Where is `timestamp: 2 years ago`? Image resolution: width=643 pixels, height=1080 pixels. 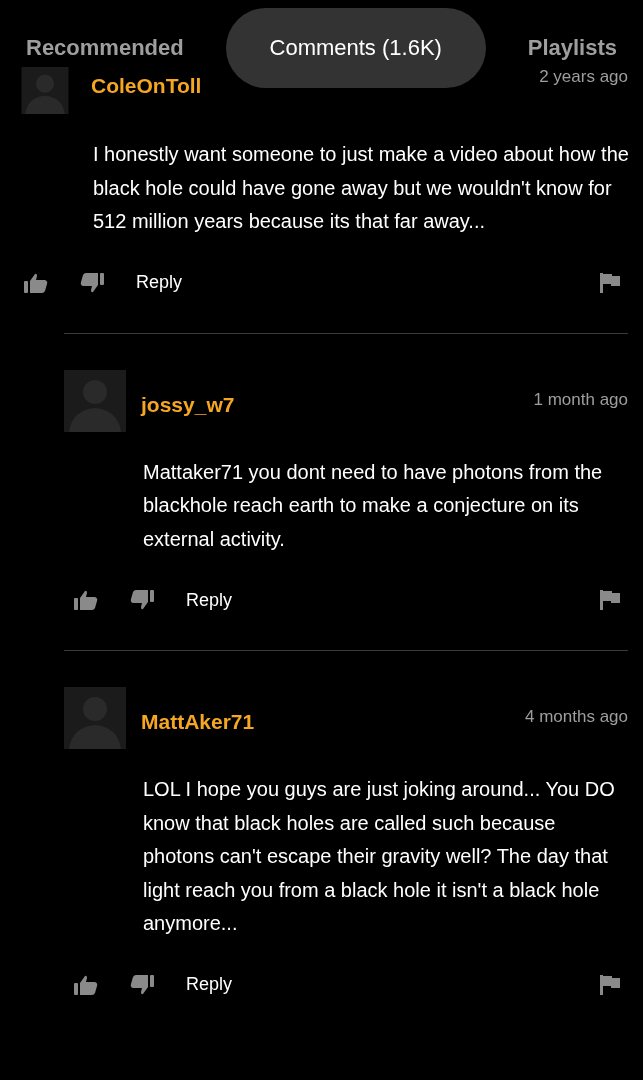
timestamp: 2 years ago is located at coordinates (583, 77).